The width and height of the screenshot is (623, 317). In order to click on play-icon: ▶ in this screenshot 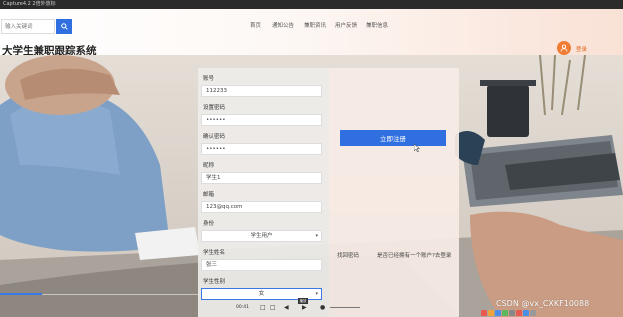, I will do `click(304, 307)`.